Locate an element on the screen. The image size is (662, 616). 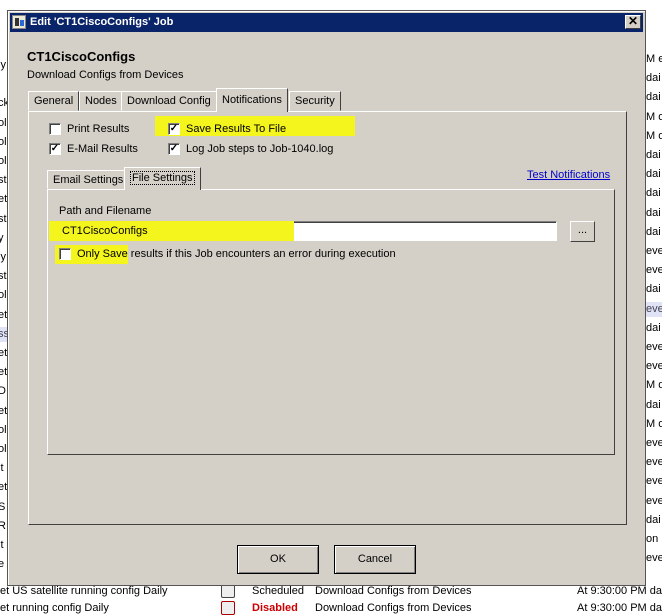
ok-button: OK is located at coordinates (278, 559).